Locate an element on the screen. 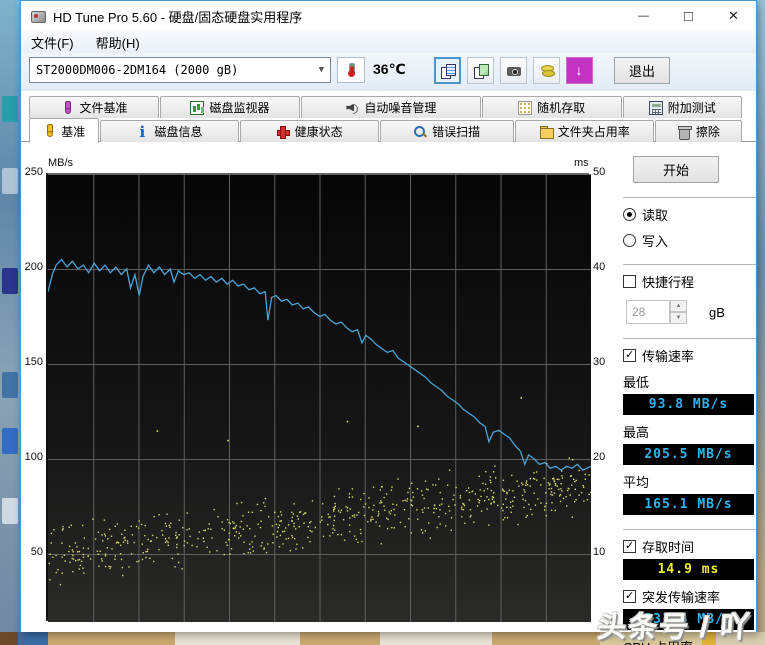 Image resolution: width=765 pixels, height=645 pixels. transfer-rate-checkbox is located at coordinates (629, 355).